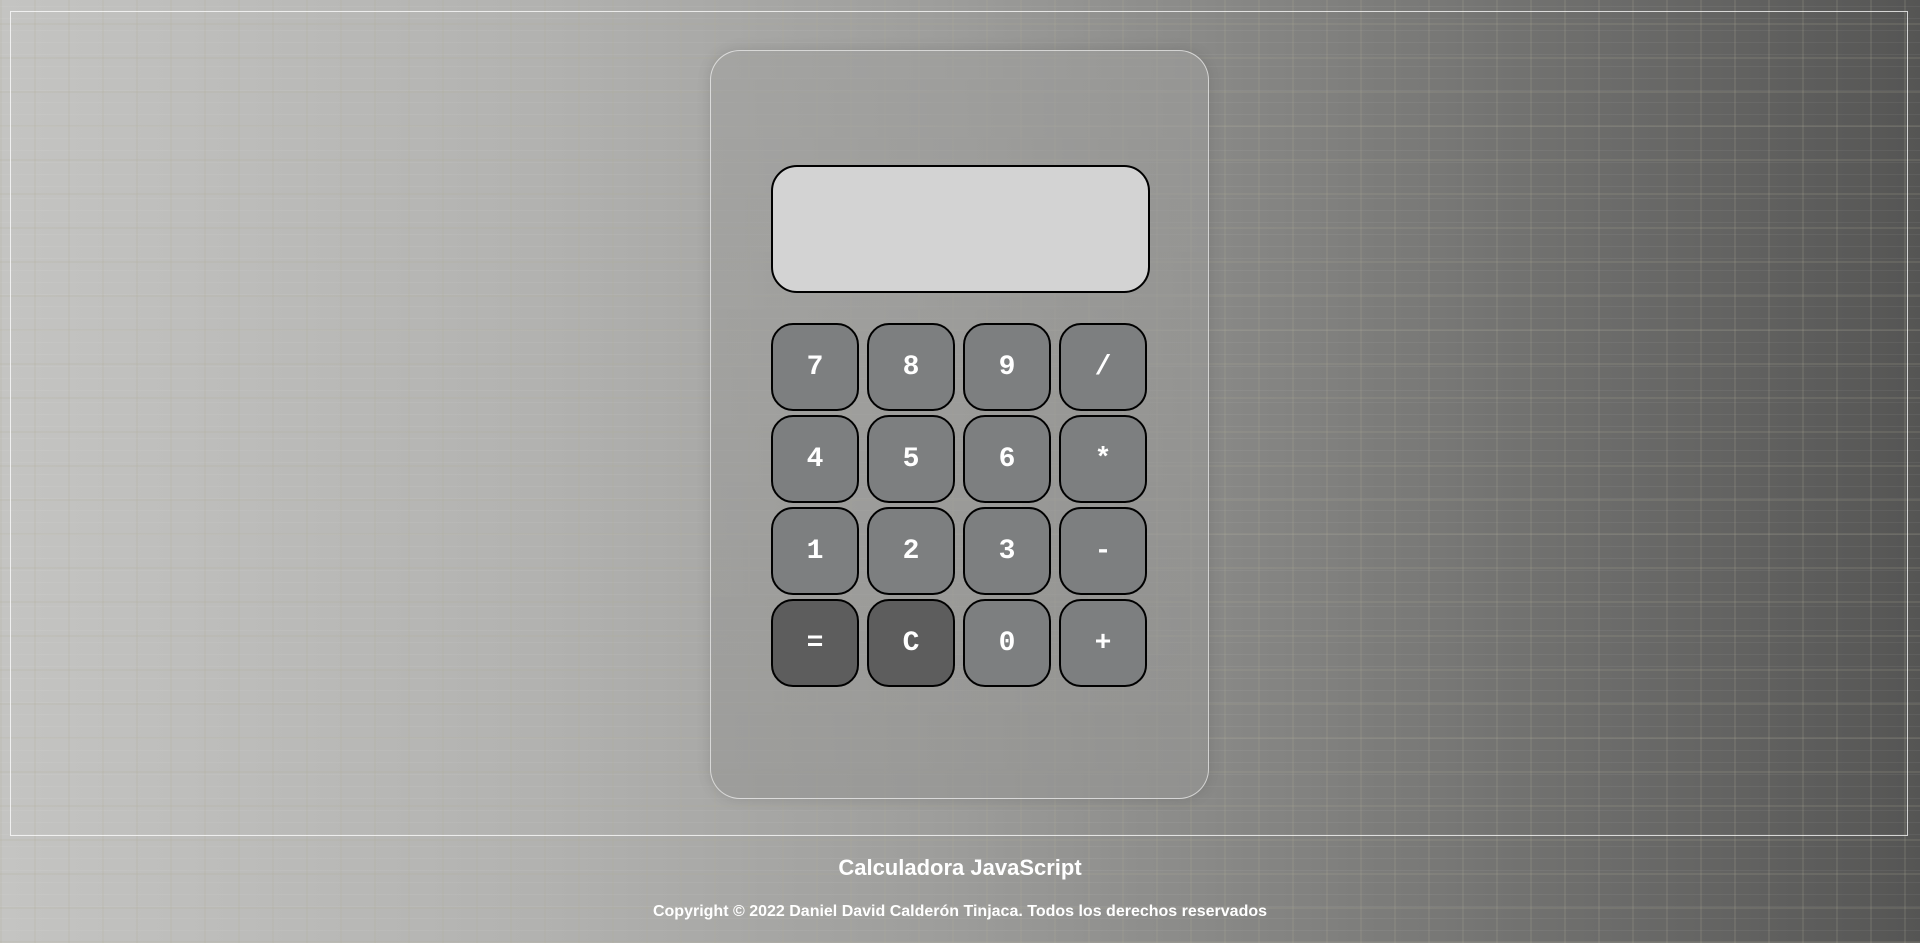  Describe the element at coordinates (815, 367) in the screenshot. I see `key-7: 7` at that location.